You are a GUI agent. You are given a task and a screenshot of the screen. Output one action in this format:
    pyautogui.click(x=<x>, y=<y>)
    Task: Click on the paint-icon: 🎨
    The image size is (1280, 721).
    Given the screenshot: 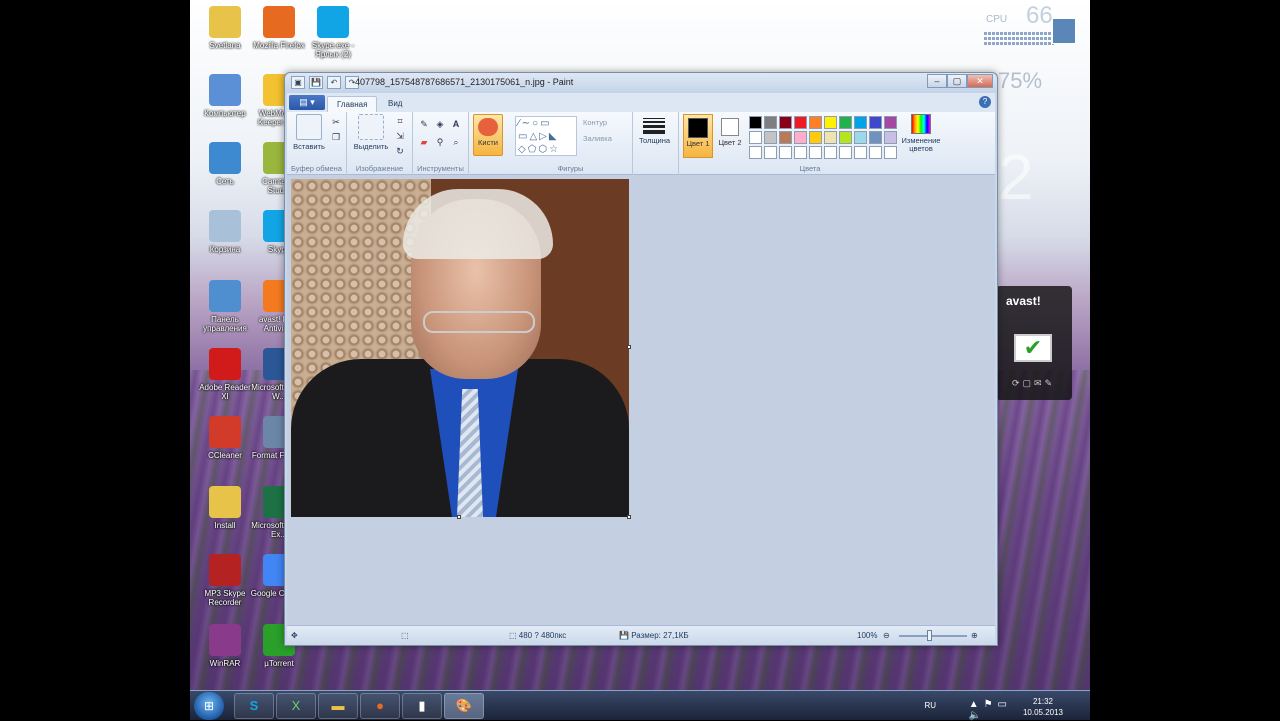 What is the action you would take?
    pyautogui.click(x=464, y=705)
    